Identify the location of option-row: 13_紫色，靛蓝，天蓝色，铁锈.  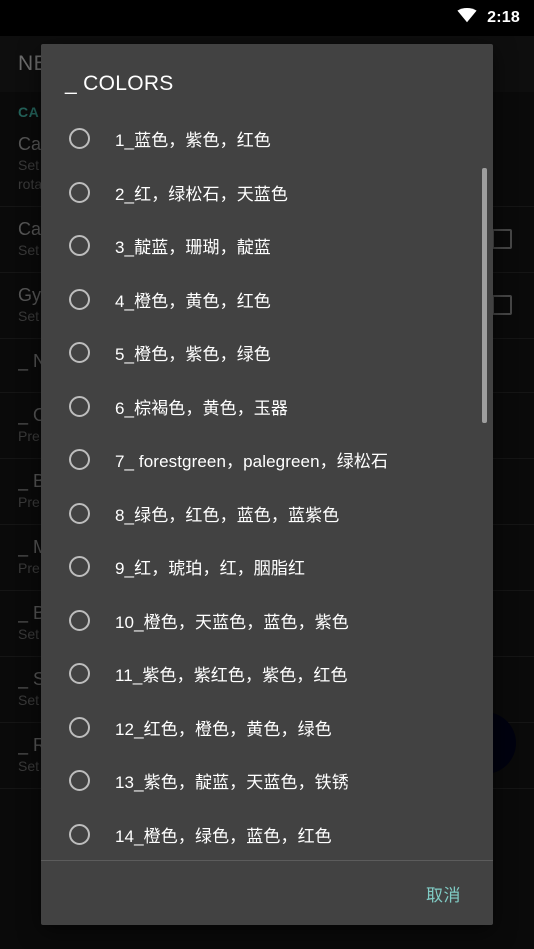
(267, 781).